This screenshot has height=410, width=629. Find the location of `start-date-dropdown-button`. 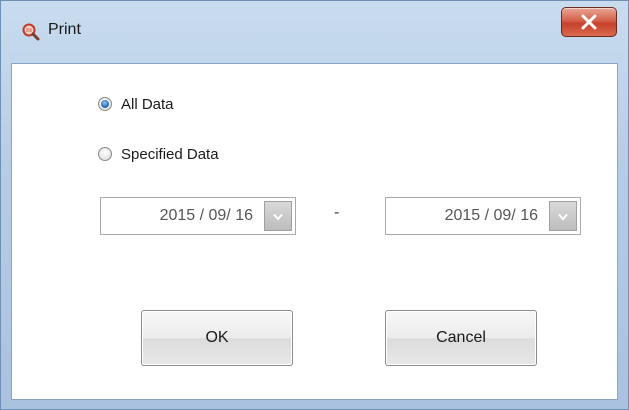

start-date-dropdown-button is located at coordinates (278, 216).